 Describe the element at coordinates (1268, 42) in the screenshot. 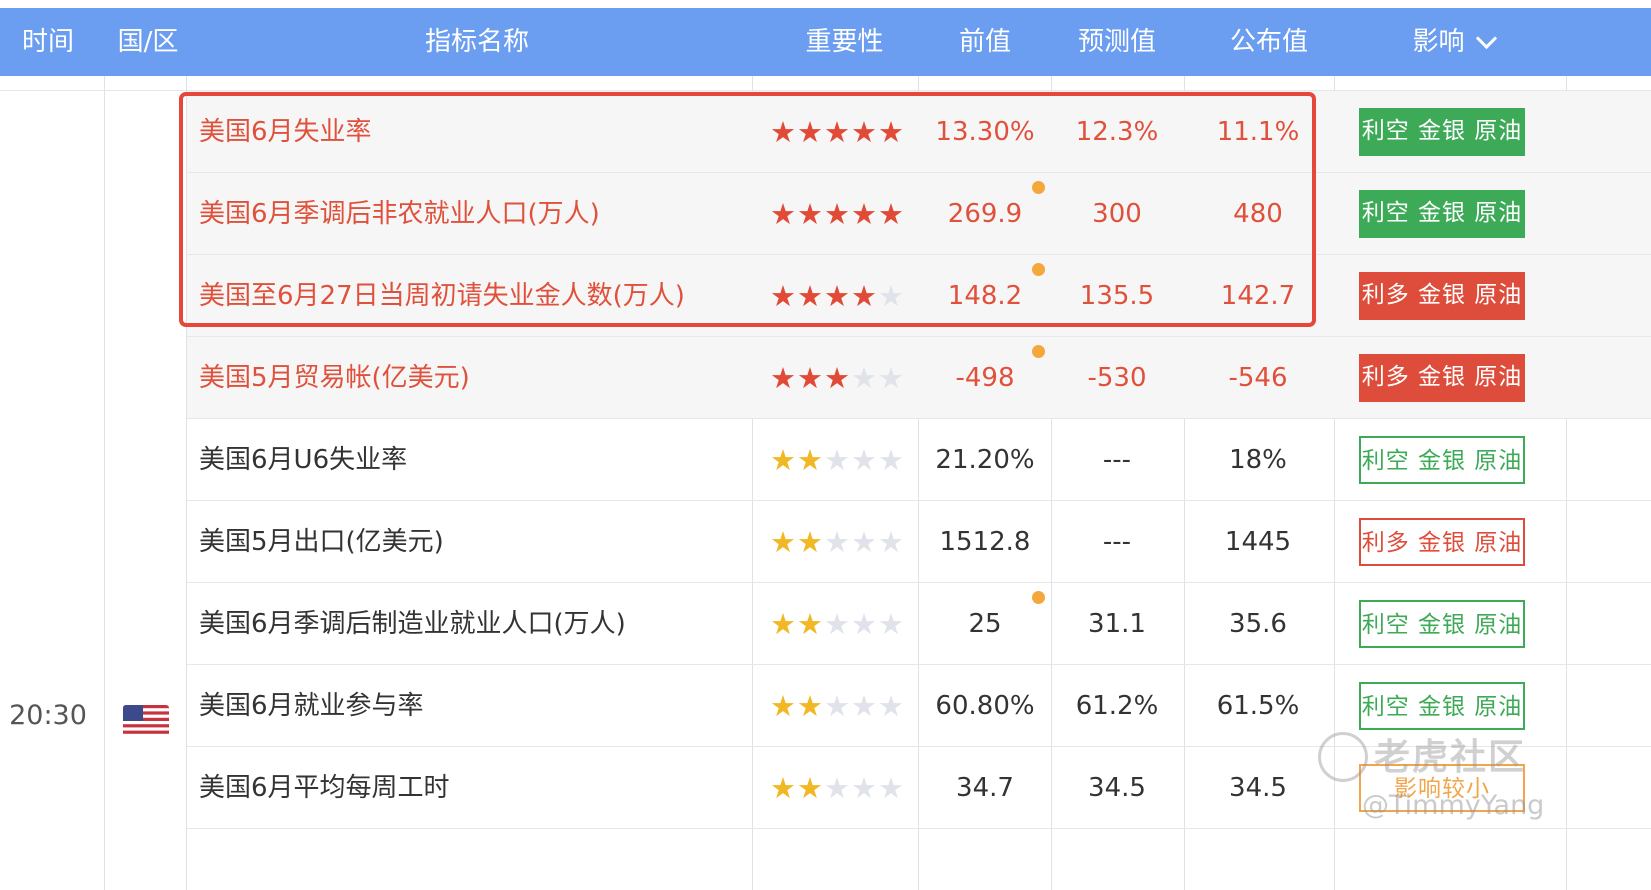

I see `header-actual: 公布值` at that location.